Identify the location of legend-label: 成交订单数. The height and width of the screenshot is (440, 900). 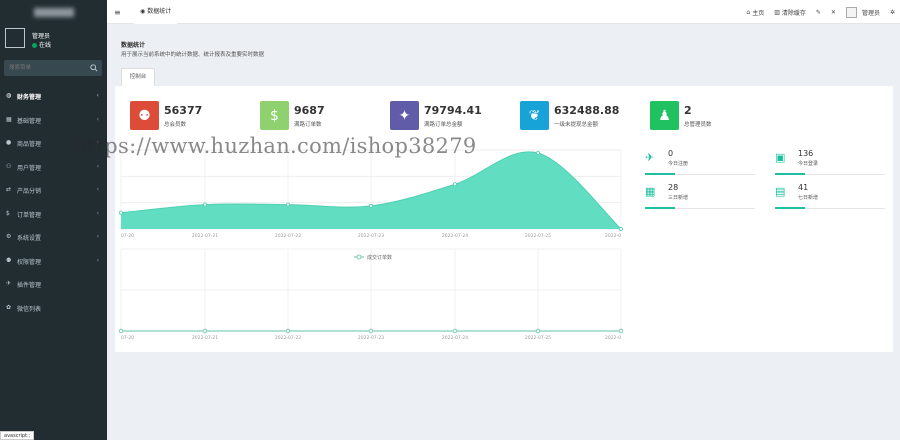
(379, 257).